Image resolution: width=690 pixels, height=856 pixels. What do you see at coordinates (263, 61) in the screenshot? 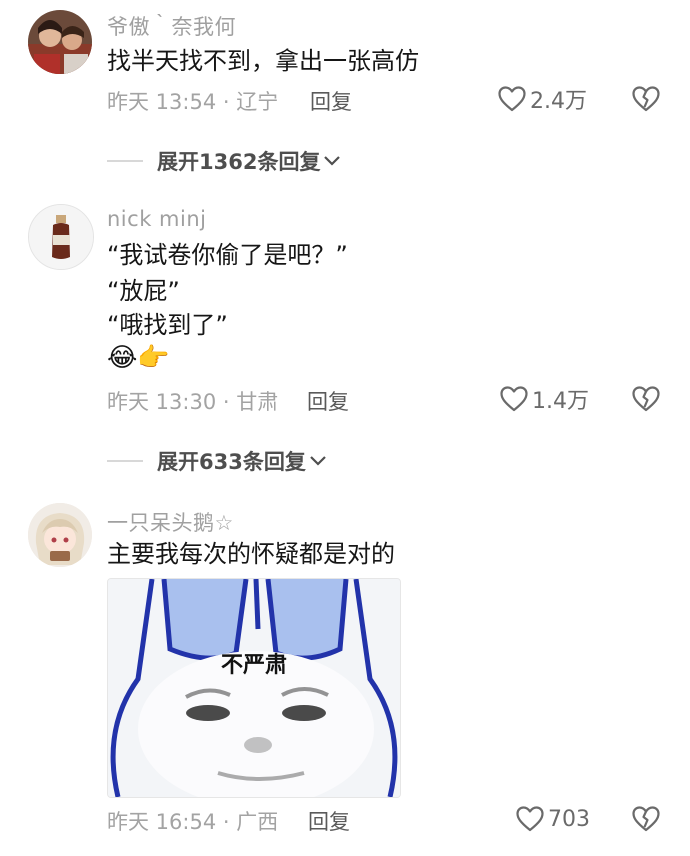
I see `comment-text: 找半天找不到，拿出一张高仿` at bounding box center [263, 61].